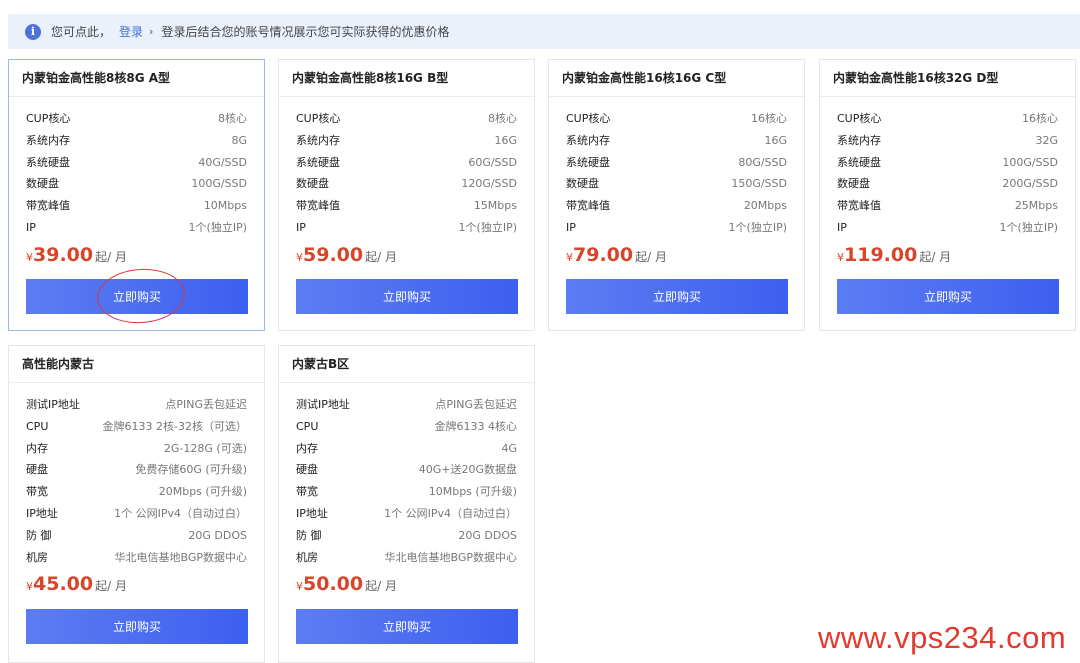 The image size is (1080, 663). I want to click on spec-value: 20Mbps, so click(765, 206).